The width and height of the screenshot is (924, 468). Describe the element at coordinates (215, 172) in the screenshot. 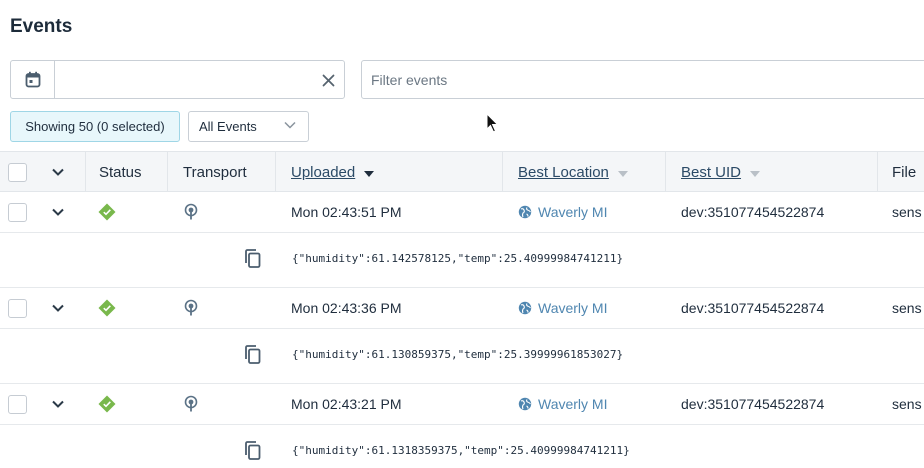

I see `column-transport: Transport` at that location.